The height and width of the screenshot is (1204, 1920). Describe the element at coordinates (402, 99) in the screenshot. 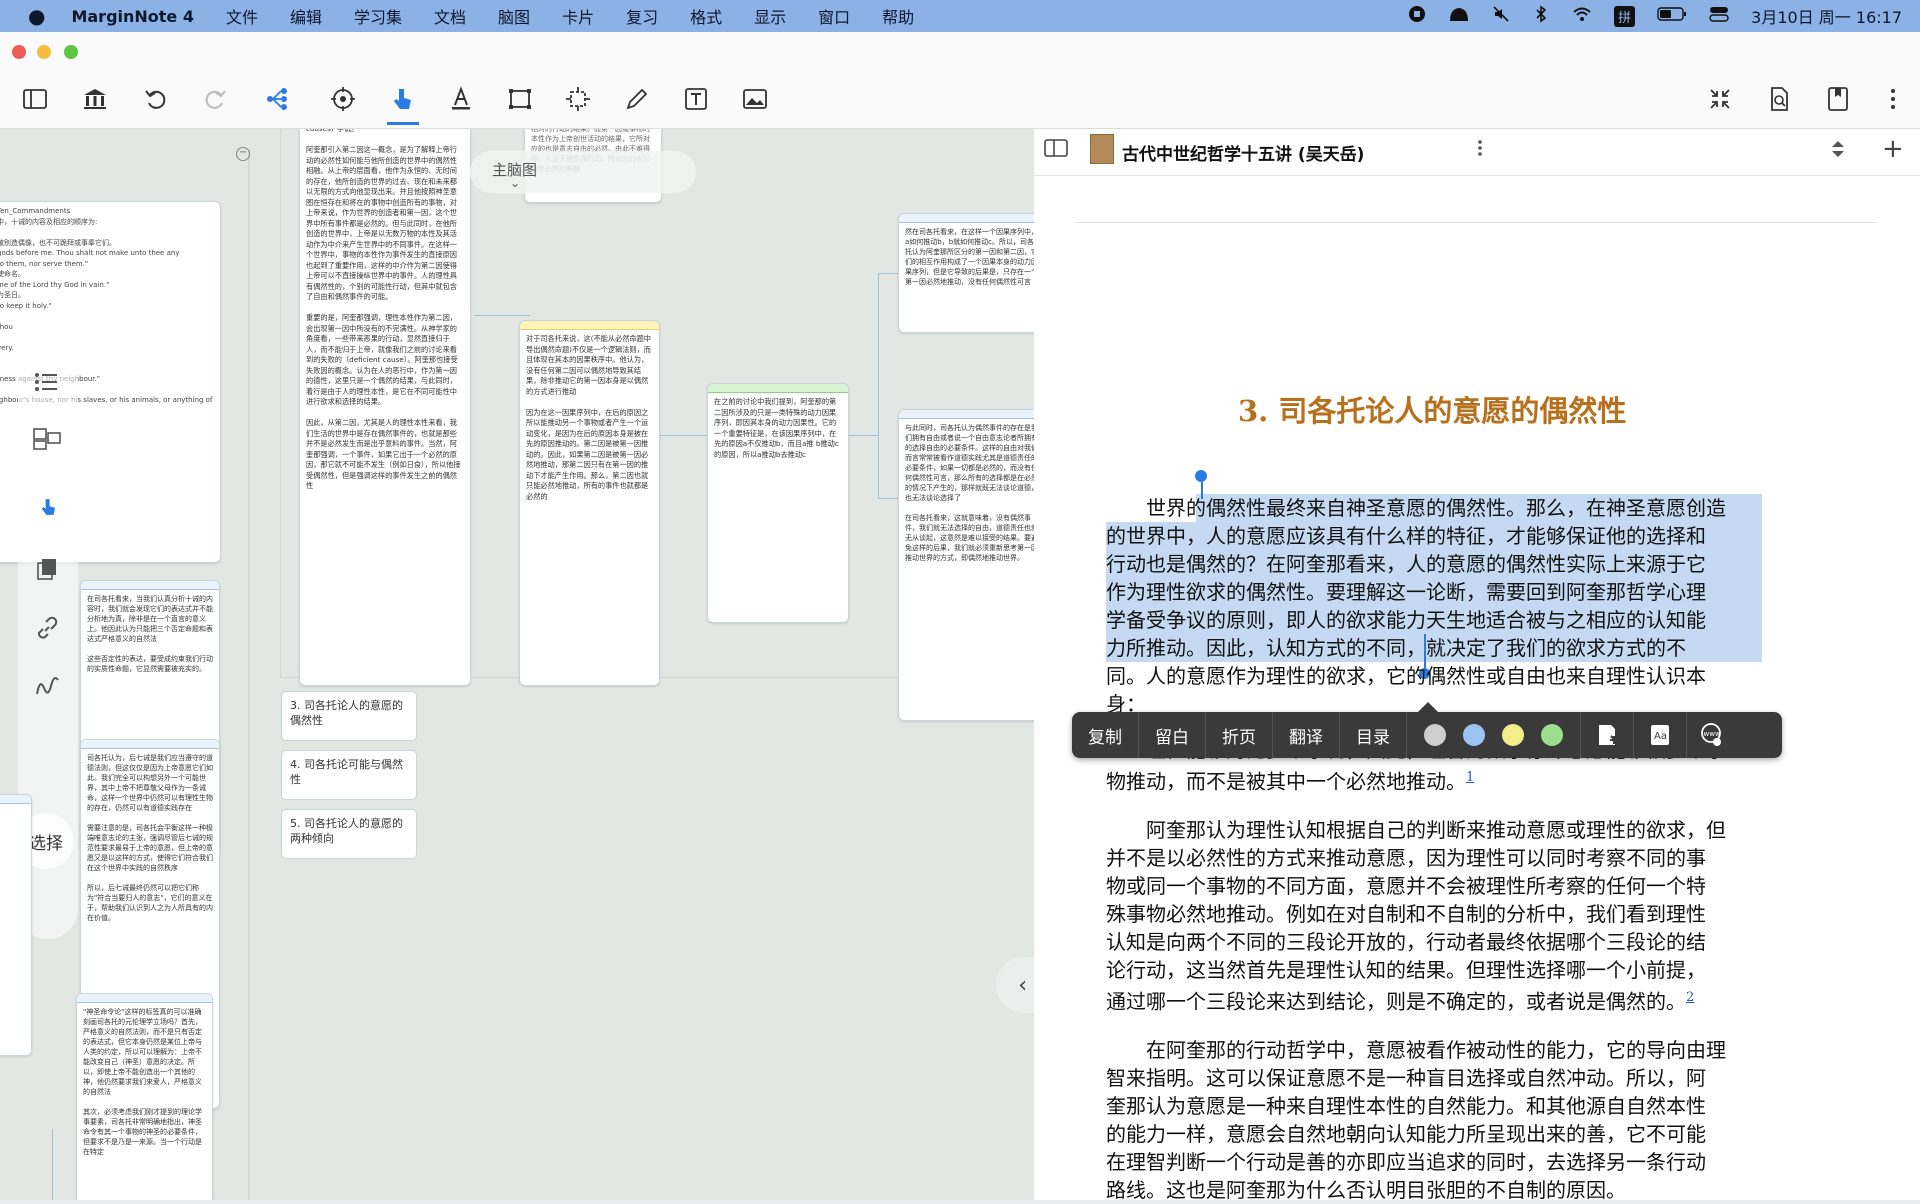

I see `select-hand-icon` at that location.